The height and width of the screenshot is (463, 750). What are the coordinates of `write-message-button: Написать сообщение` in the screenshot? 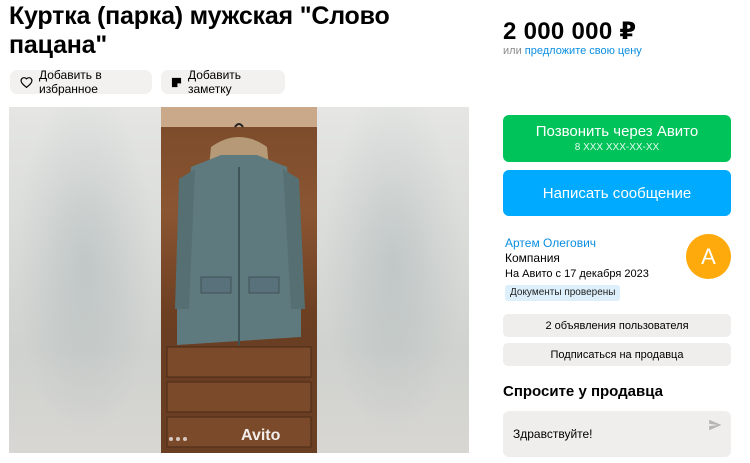 It's located at (617, 193).